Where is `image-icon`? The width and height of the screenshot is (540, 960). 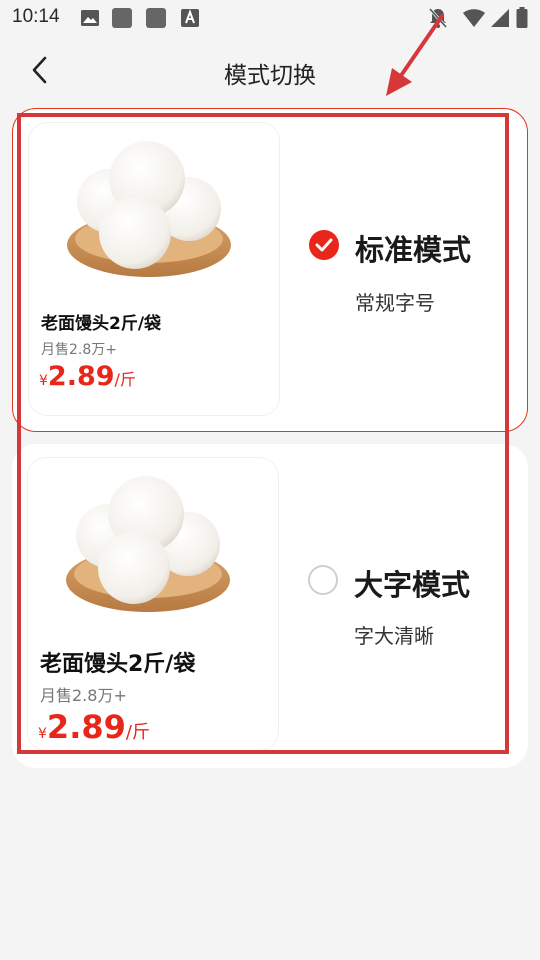 image-icon is located at coordinates (90, 18).